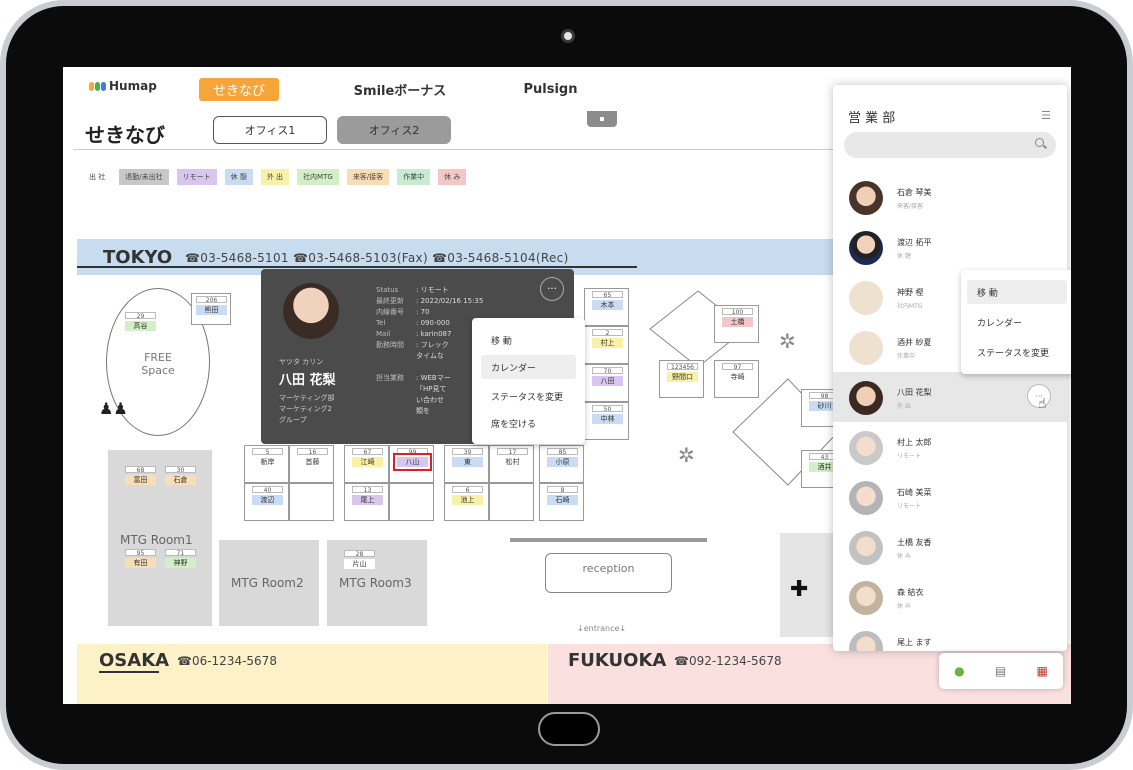  What do you see at coordinates (180, 553) in the screenshot?
I see `desk-number: 71` at bounding box center [180, 553].